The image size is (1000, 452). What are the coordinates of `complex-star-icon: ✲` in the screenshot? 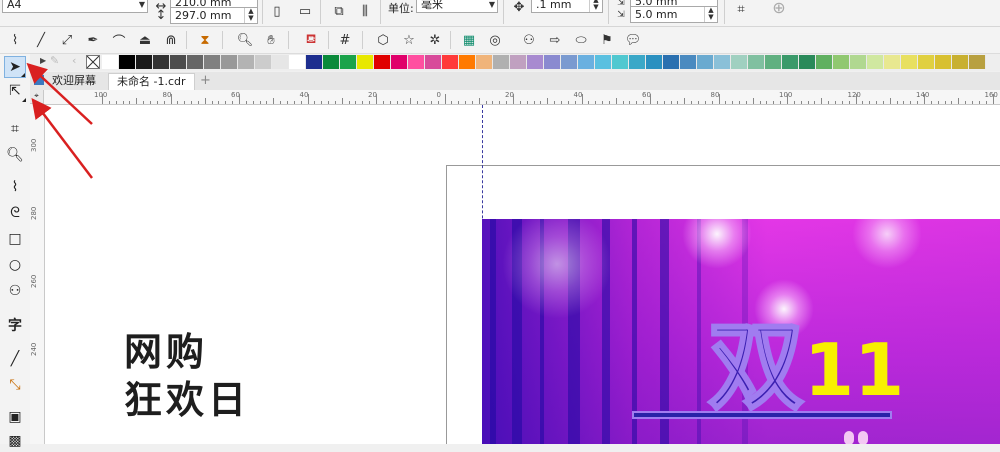 It's located at (435, 40).